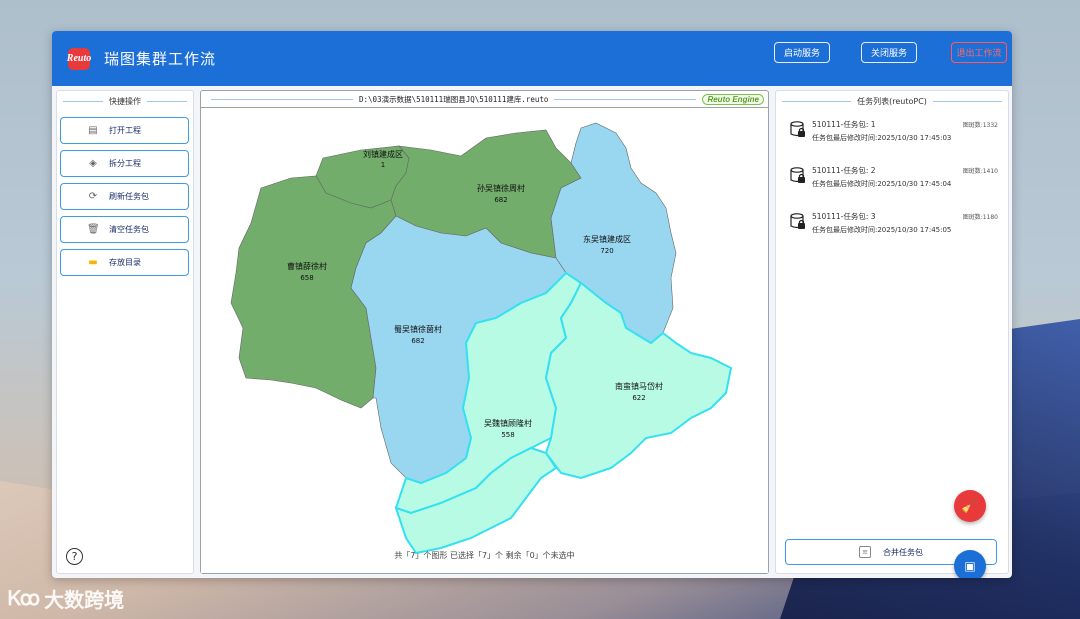 This screenshot has width=1080, height=619. What do you see at coordinates (129, 196) in the screenshot?
I see `refresh-task-label: 刷新任务包` at bounding box center [129, 196].